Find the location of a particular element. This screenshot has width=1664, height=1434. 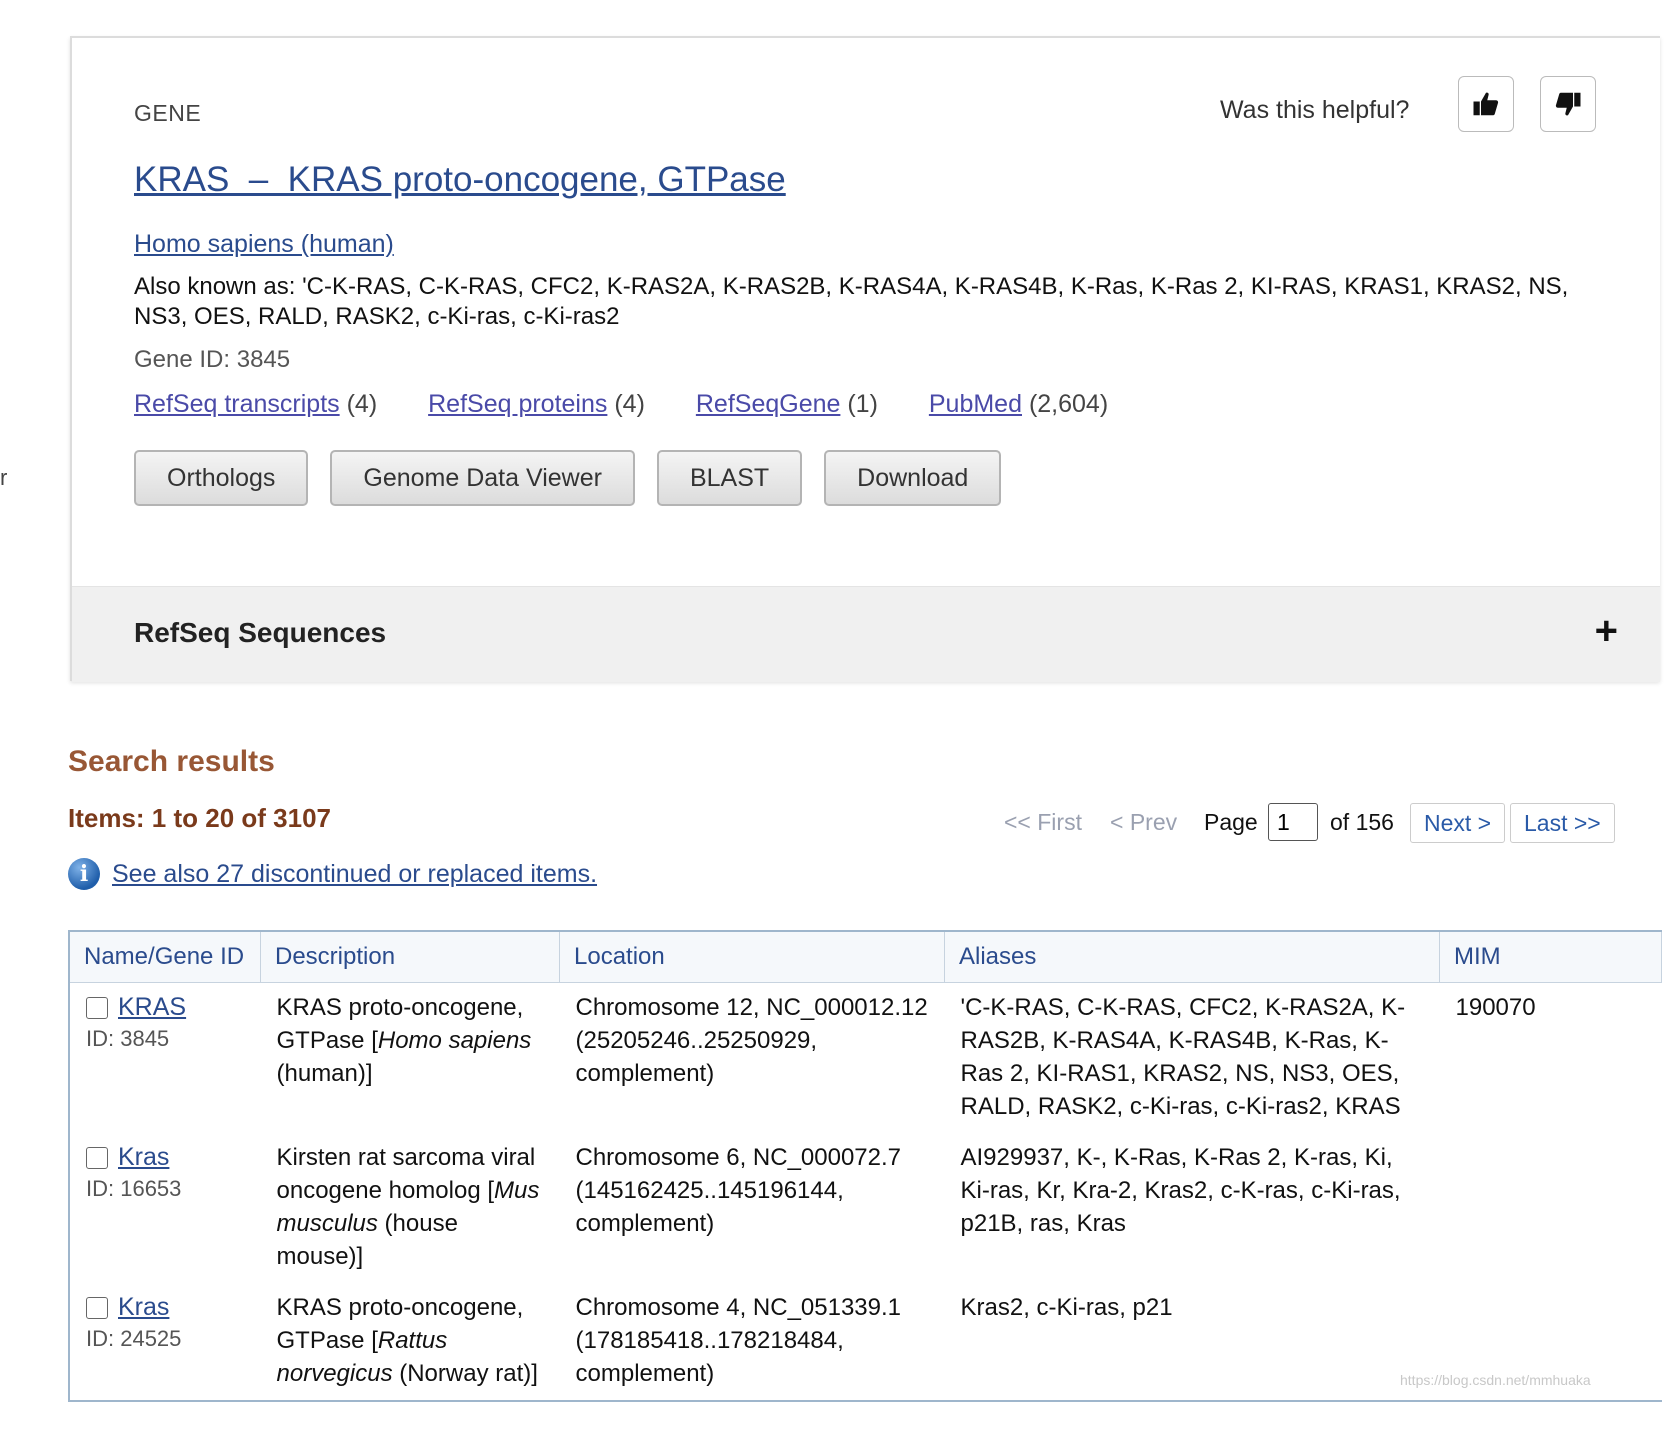

pubmed-item: PubMed (2,604) is located at coordinates (1018, 404).